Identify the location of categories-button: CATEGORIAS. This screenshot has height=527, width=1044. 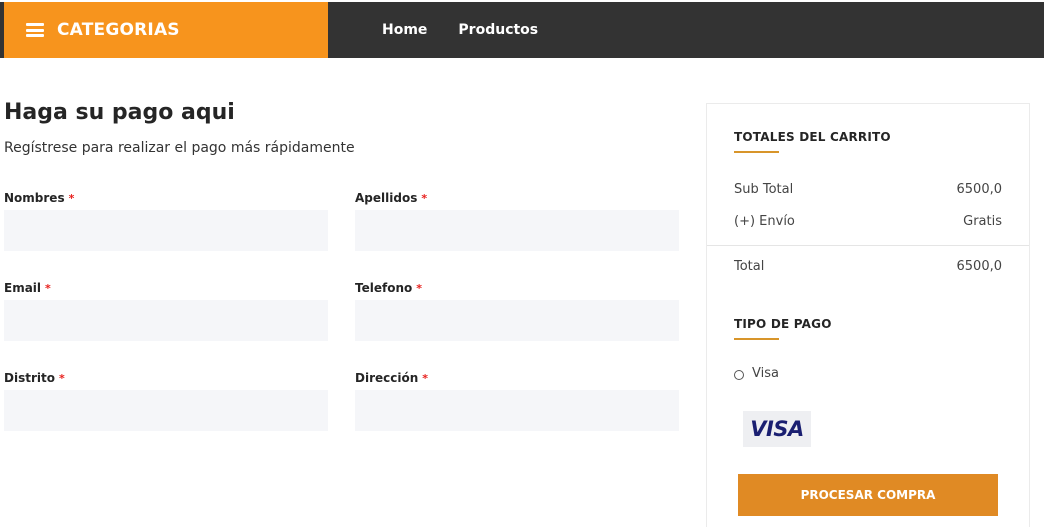
(166, 30).